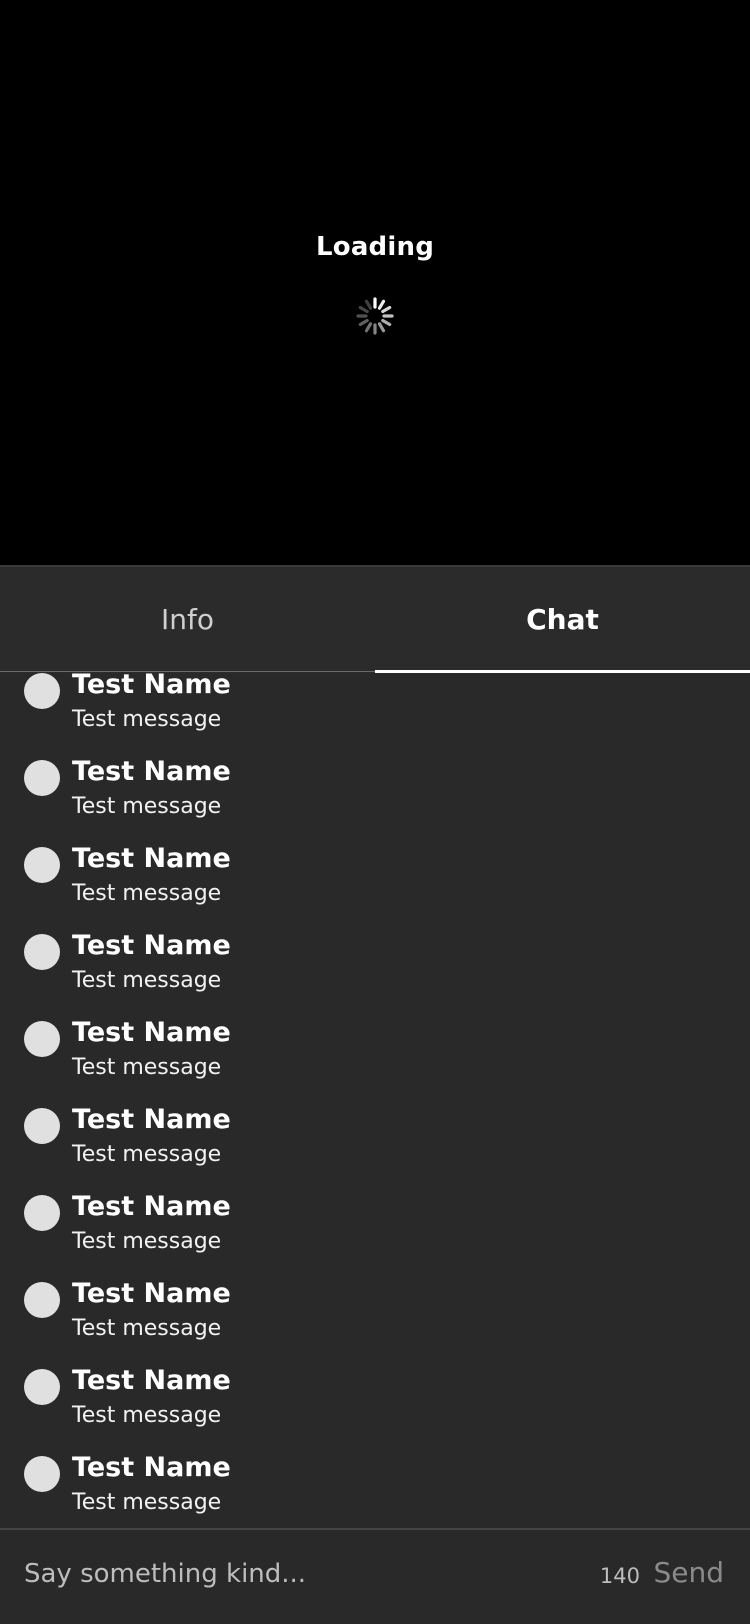 Image resolution: width=750 pixels, height=1624 pixels. Describe the element at coordinates (375, 316) in the screenshot. I see `spinner-icon` at that location.